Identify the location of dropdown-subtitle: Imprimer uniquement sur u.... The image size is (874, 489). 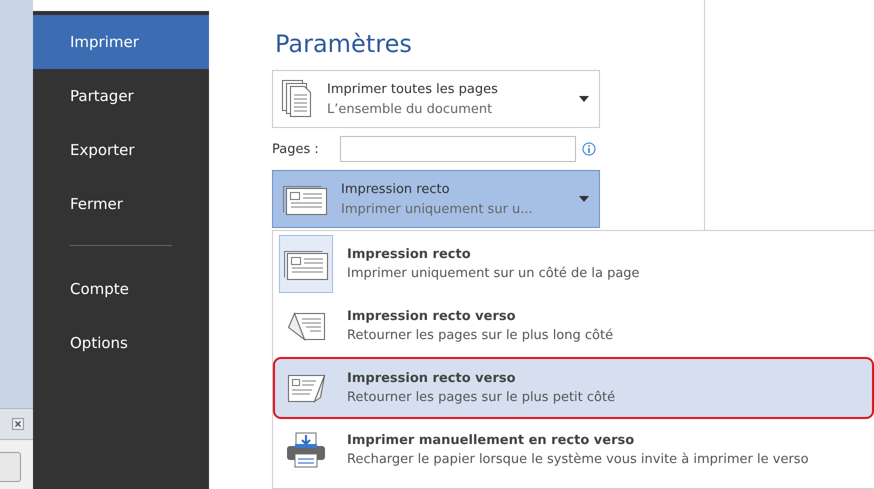
(437, 209).